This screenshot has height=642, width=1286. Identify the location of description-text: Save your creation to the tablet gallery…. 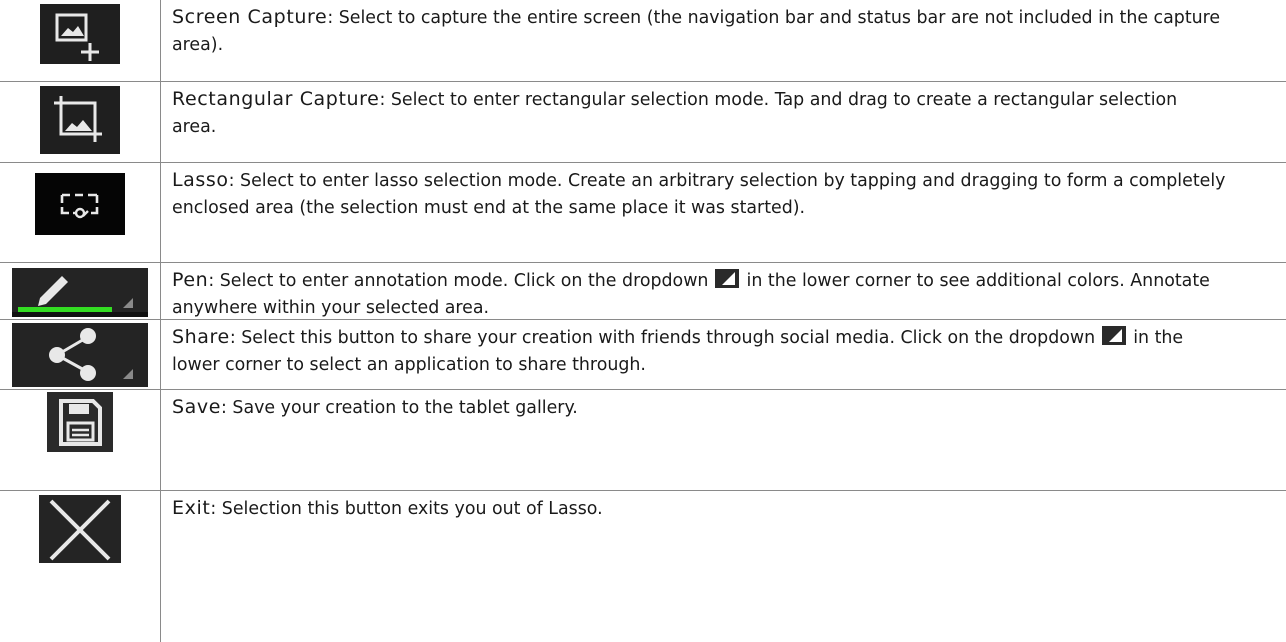
(402, 408).